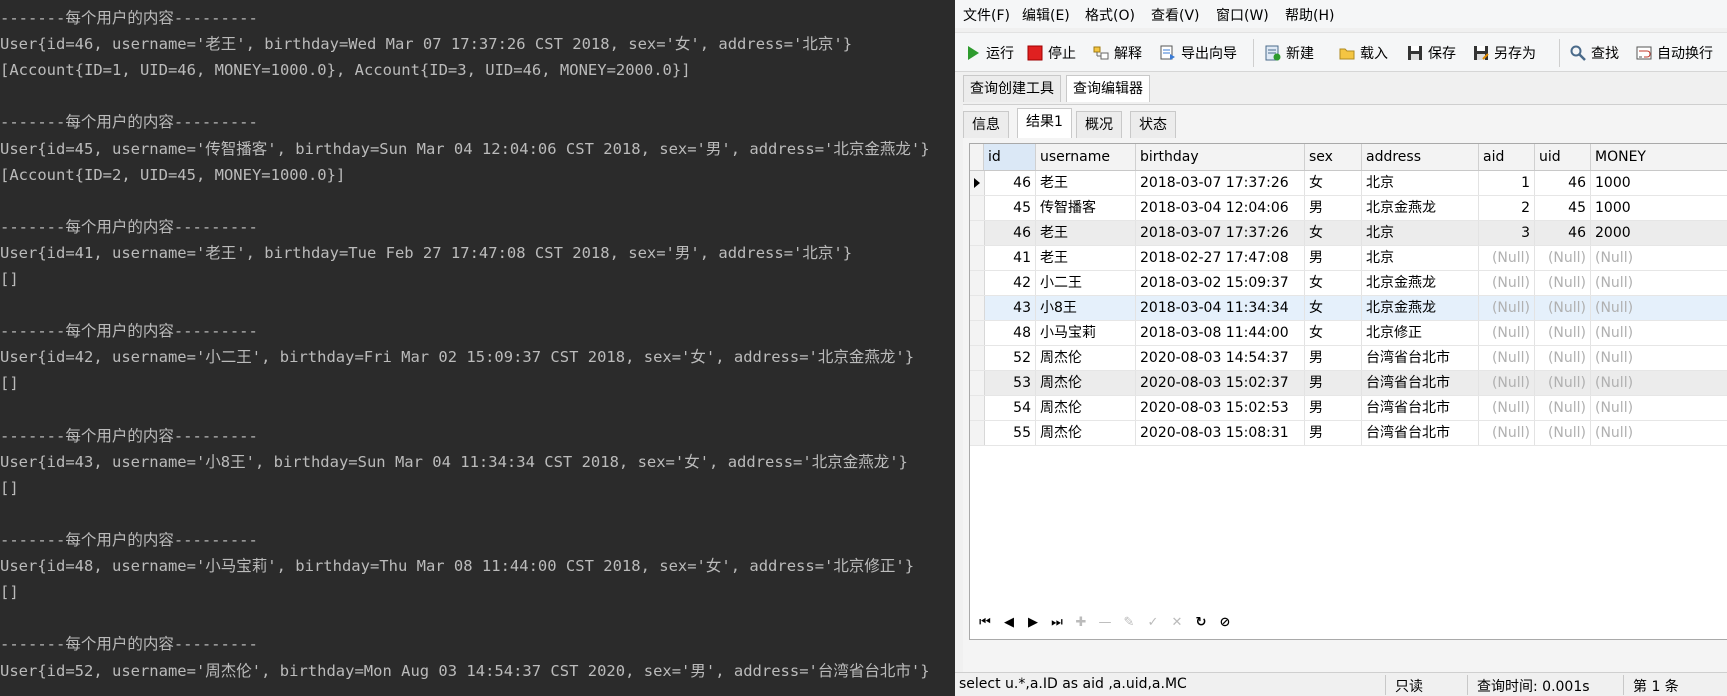 This screenshot has height=696, width=1727. I want to click on cell-username: 小8王, so click(1086, 308).